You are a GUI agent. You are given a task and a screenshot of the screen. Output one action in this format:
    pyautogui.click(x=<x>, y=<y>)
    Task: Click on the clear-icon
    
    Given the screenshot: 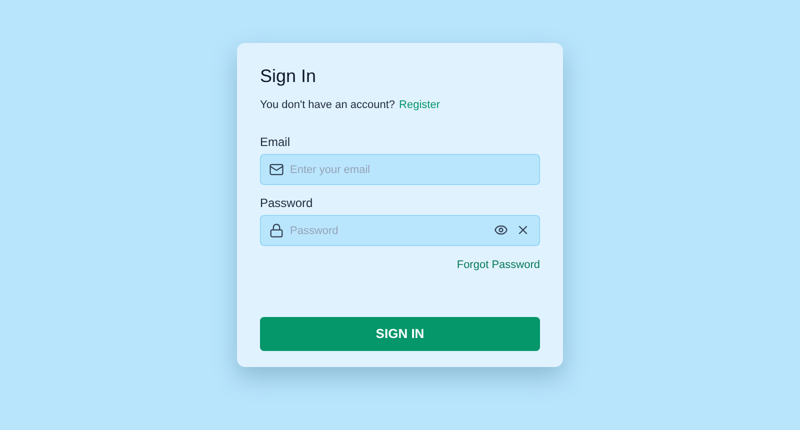 What is the action you would take?
    pyautogui.click(x=523, y=230)
    